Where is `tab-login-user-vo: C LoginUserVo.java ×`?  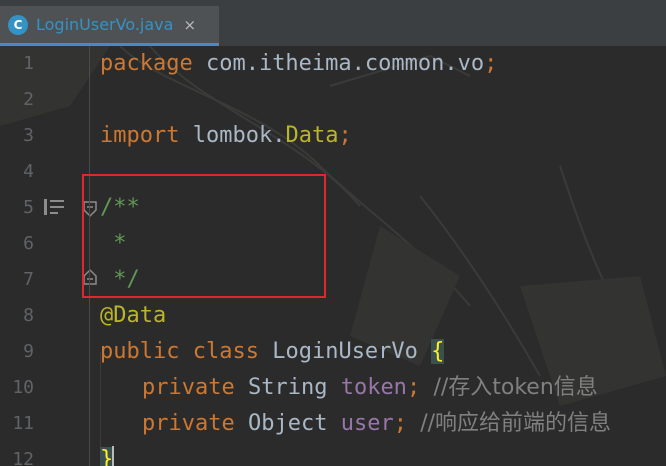 tab-login-user-vo: C LoginUserVo.java × is located at coordinates (109, 26).